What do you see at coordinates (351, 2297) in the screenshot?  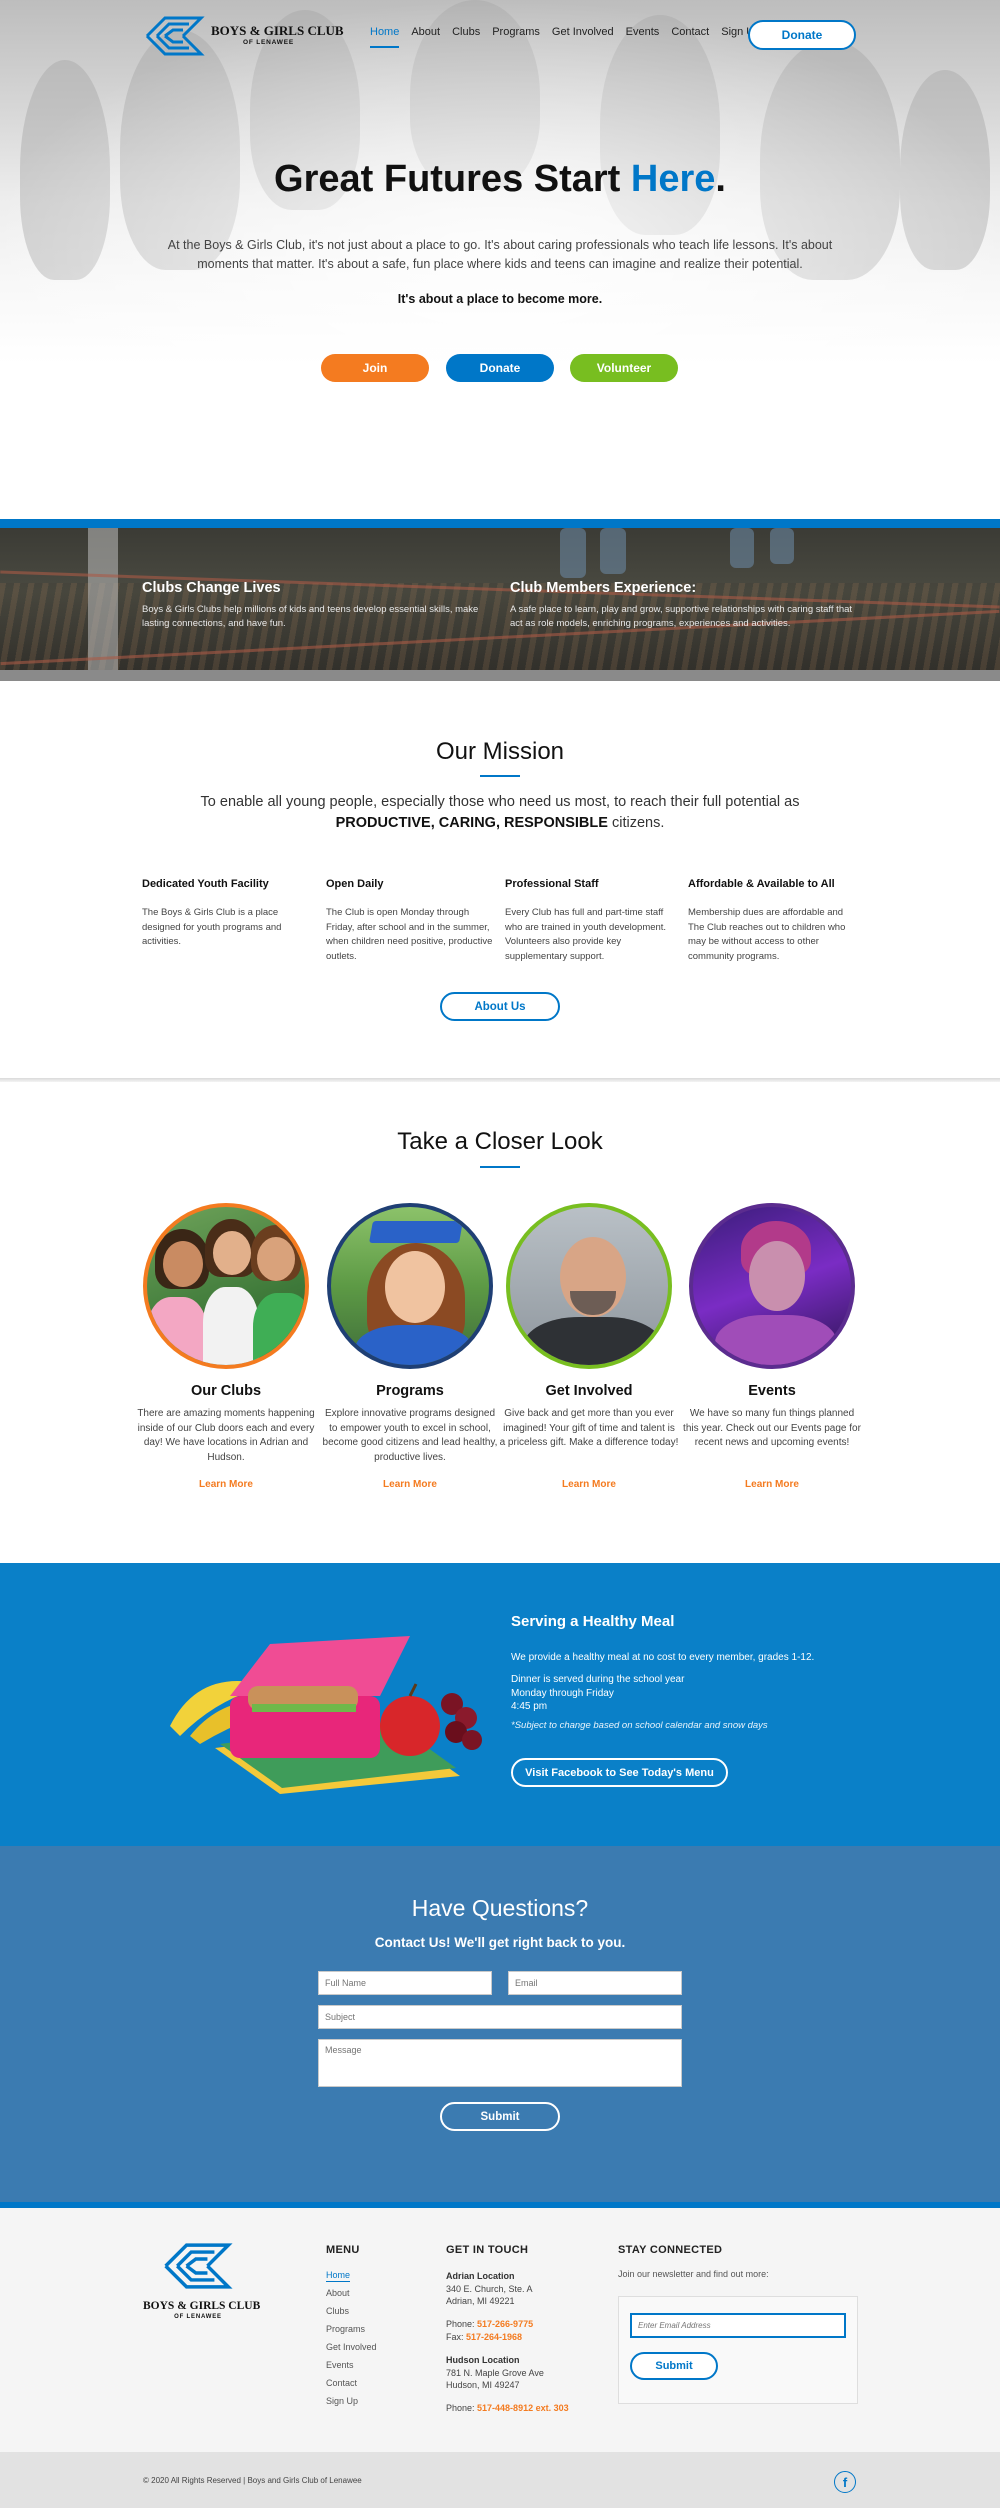 I see `footer-link-about: About` at bounding box center [351, 2297].